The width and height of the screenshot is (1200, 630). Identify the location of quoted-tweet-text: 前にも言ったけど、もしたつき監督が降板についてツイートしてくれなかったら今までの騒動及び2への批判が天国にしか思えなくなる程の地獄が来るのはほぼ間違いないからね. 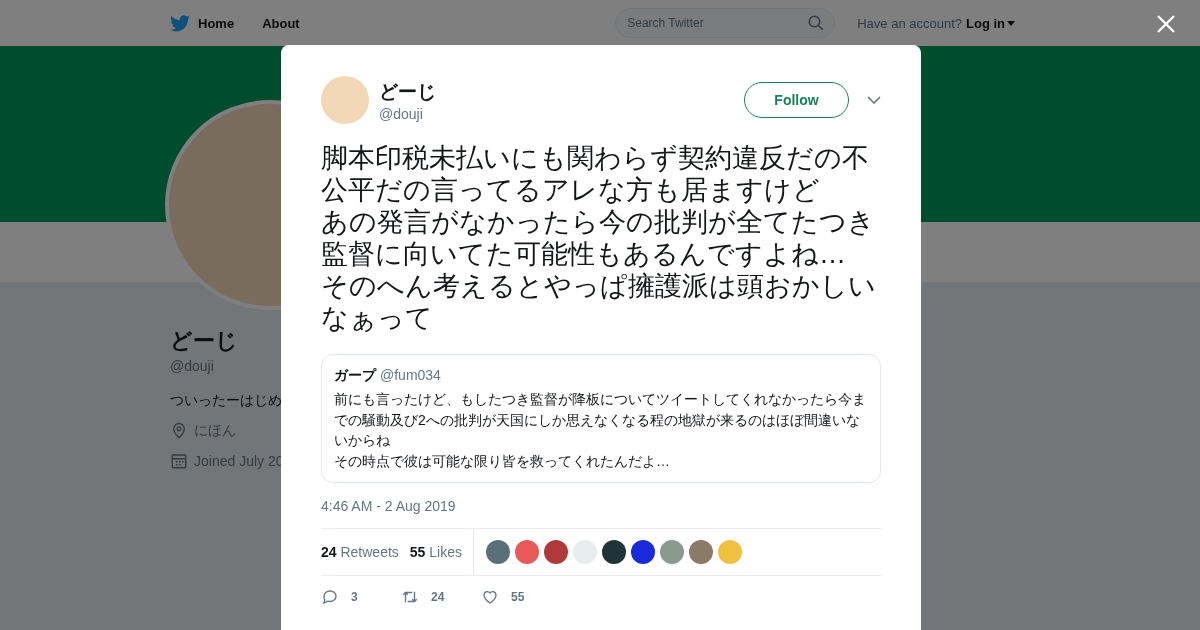
(600, 420).